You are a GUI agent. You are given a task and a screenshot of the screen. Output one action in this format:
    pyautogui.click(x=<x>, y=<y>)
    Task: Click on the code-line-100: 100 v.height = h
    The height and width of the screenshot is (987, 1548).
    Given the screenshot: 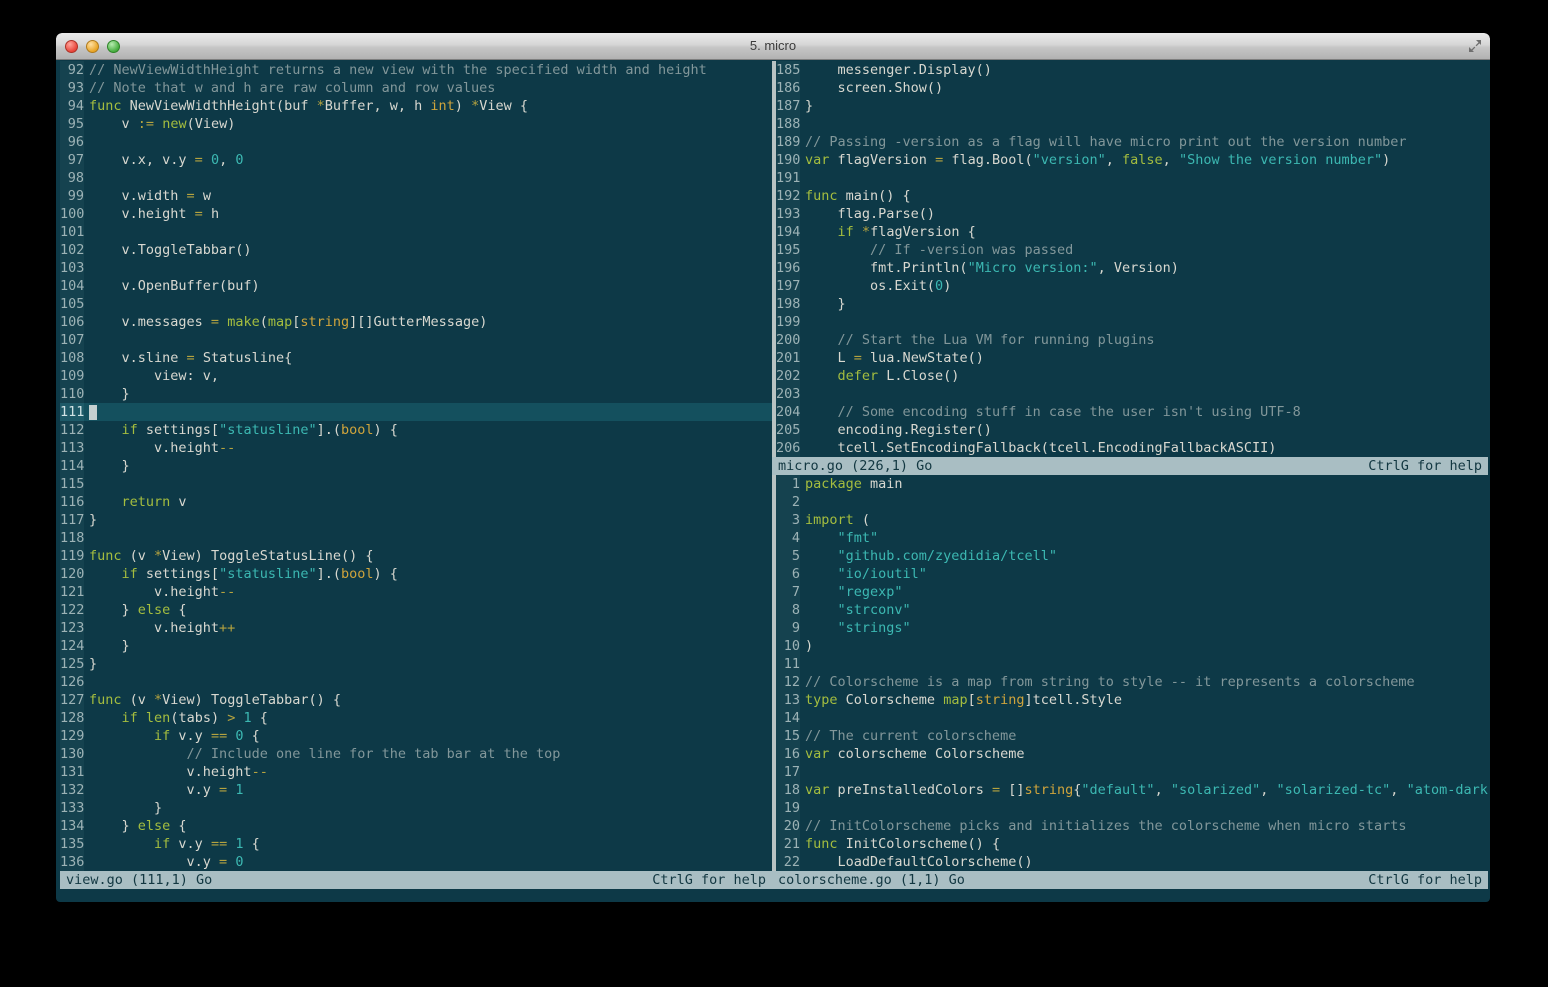 What is the action you would take?
    pyautogui.click(x=416, y=214)
    